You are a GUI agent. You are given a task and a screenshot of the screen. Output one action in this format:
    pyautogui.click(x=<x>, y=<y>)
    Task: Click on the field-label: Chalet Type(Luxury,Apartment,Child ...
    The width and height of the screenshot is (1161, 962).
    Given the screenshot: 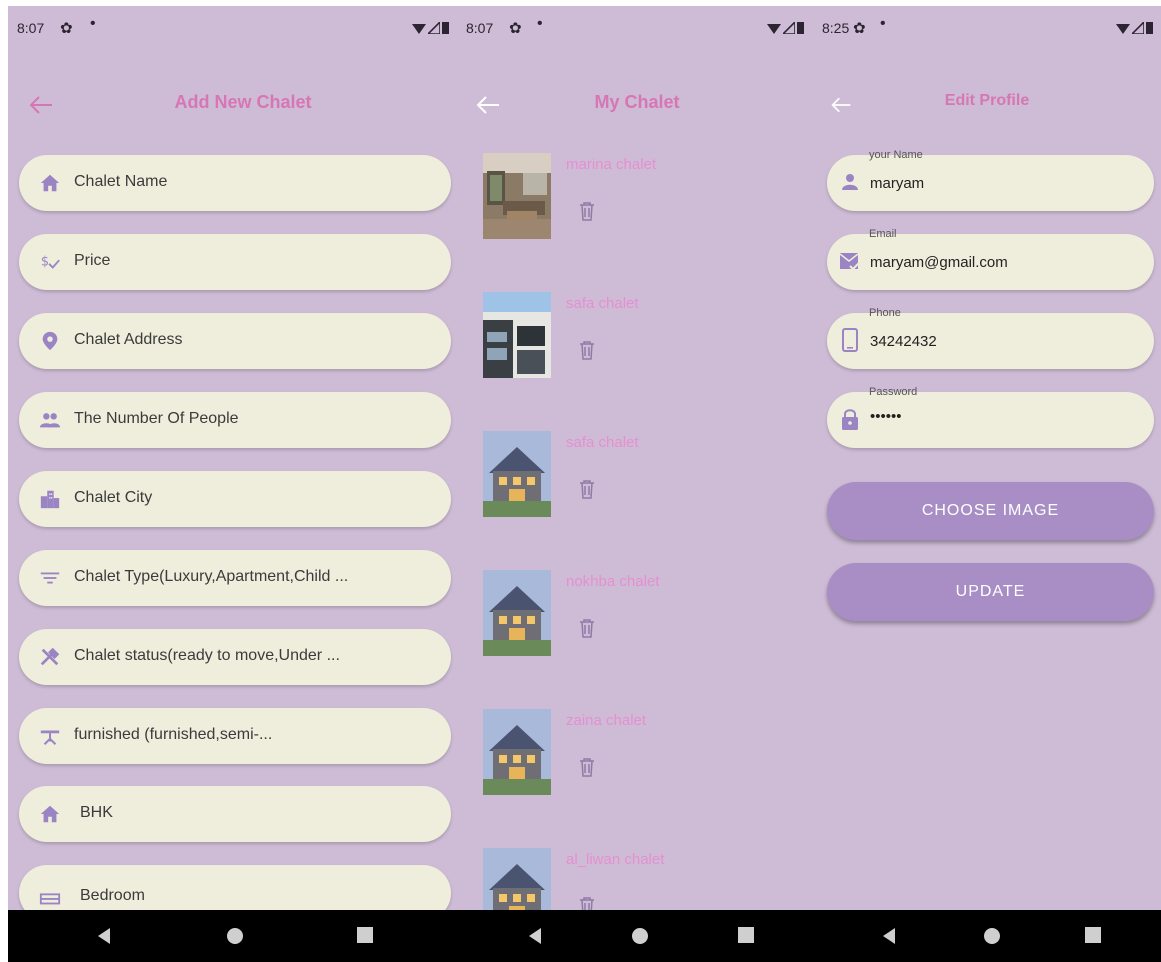 What is the action you would take?
    pyautogui.click(x=211, y=576)
    